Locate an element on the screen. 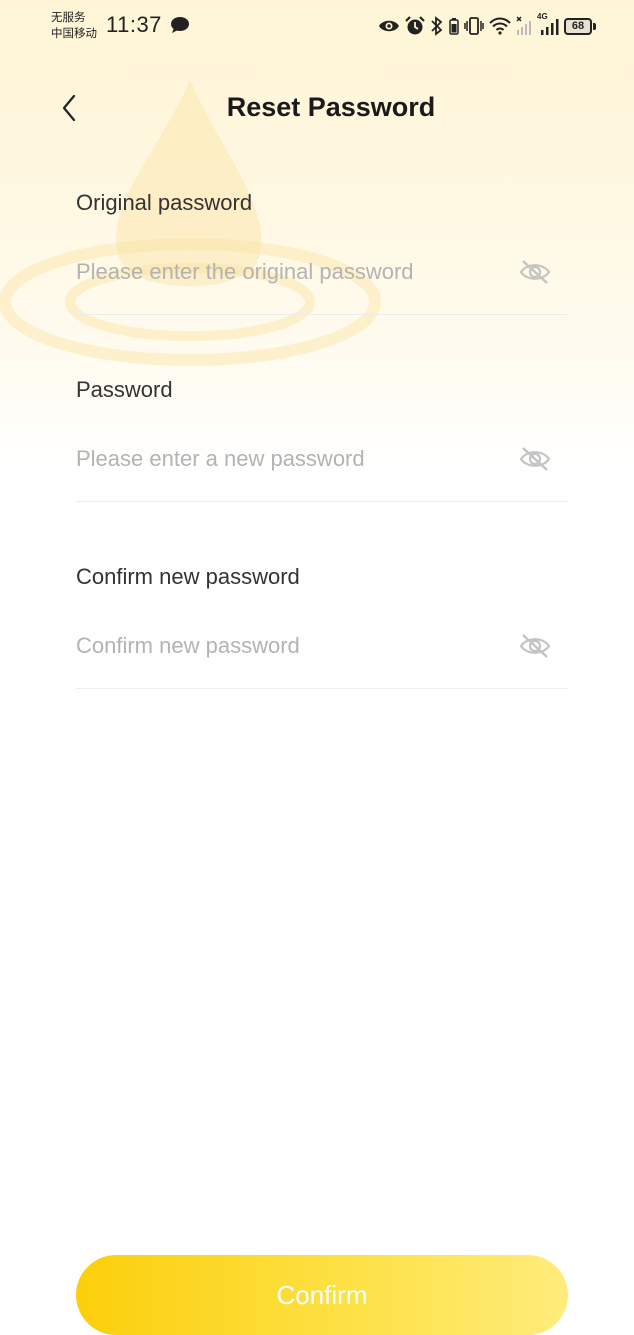 The height and width of the screenshot is (1335, 634). new-password-label: Password is located at coordinates (124, 389).